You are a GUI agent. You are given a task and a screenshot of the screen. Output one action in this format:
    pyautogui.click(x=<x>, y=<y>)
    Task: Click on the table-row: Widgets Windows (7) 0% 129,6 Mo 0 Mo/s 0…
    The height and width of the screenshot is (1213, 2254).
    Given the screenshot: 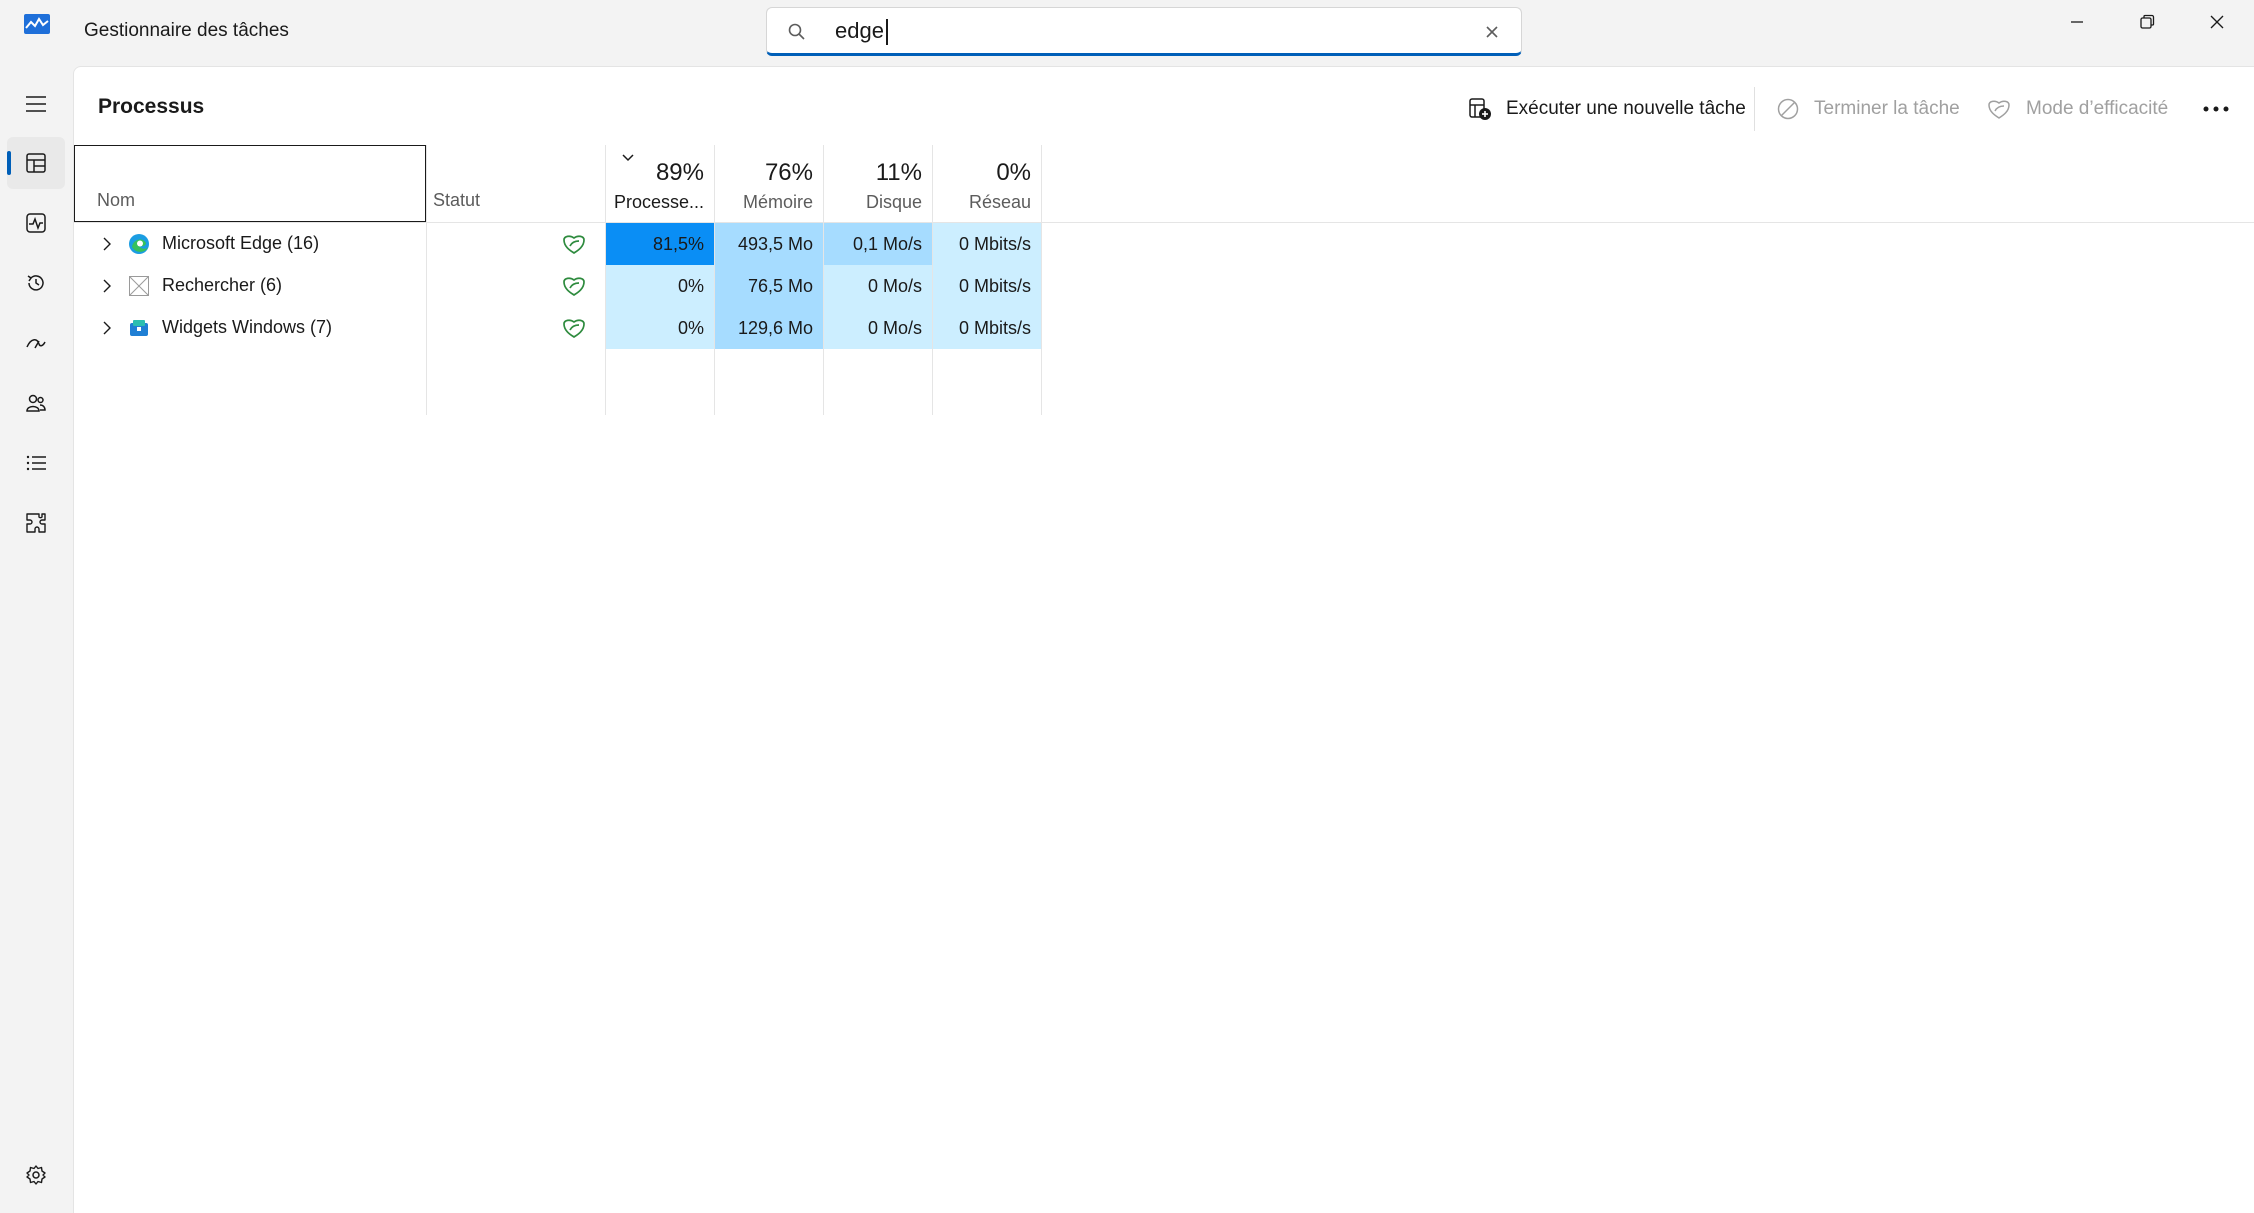 What is the action you would take?
    pyautogui.click(x=1164, y=328)
    